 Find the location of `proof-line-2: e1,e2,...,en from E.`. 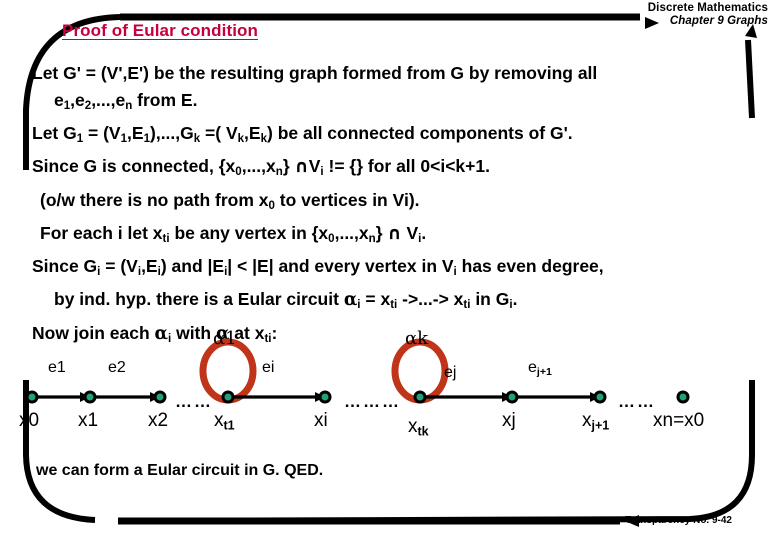

proof-line-2: e1,e2,...,en from E. is located at coordinates (126, 101).